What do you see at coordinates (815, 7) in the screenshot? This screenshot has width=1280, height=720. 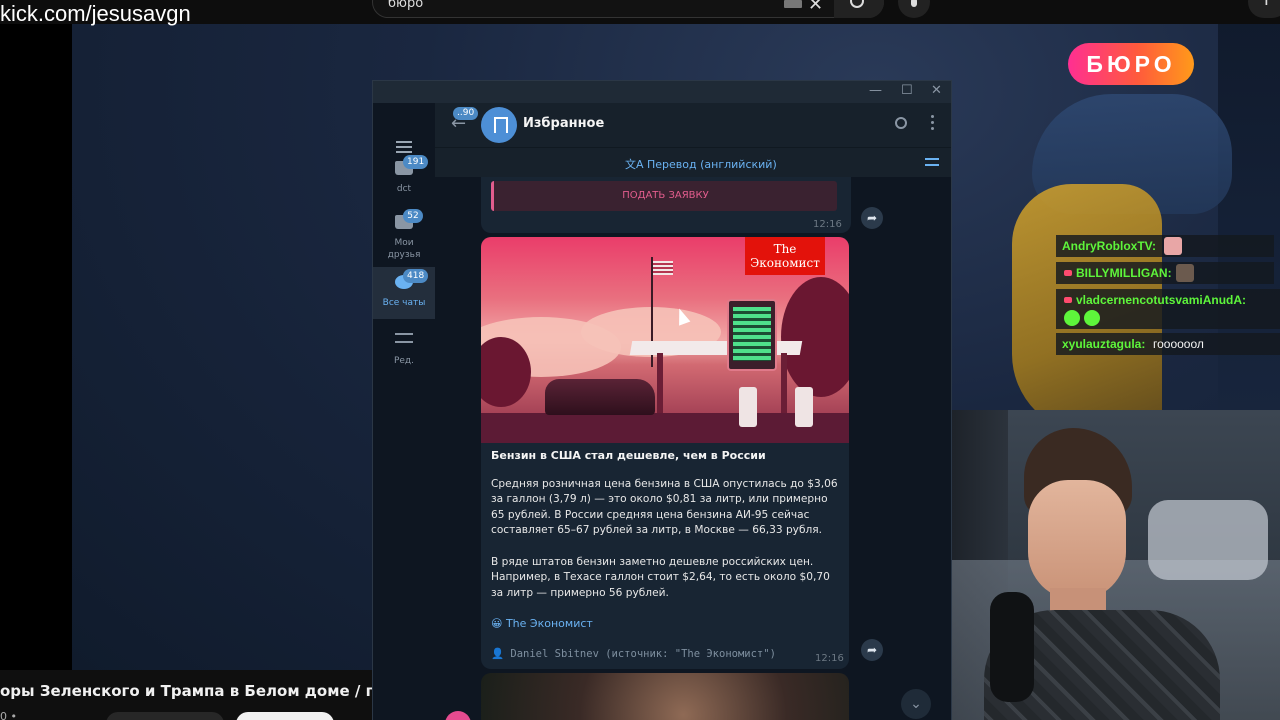 I see `close-icon: ✕` at bounding box center [815, 7].